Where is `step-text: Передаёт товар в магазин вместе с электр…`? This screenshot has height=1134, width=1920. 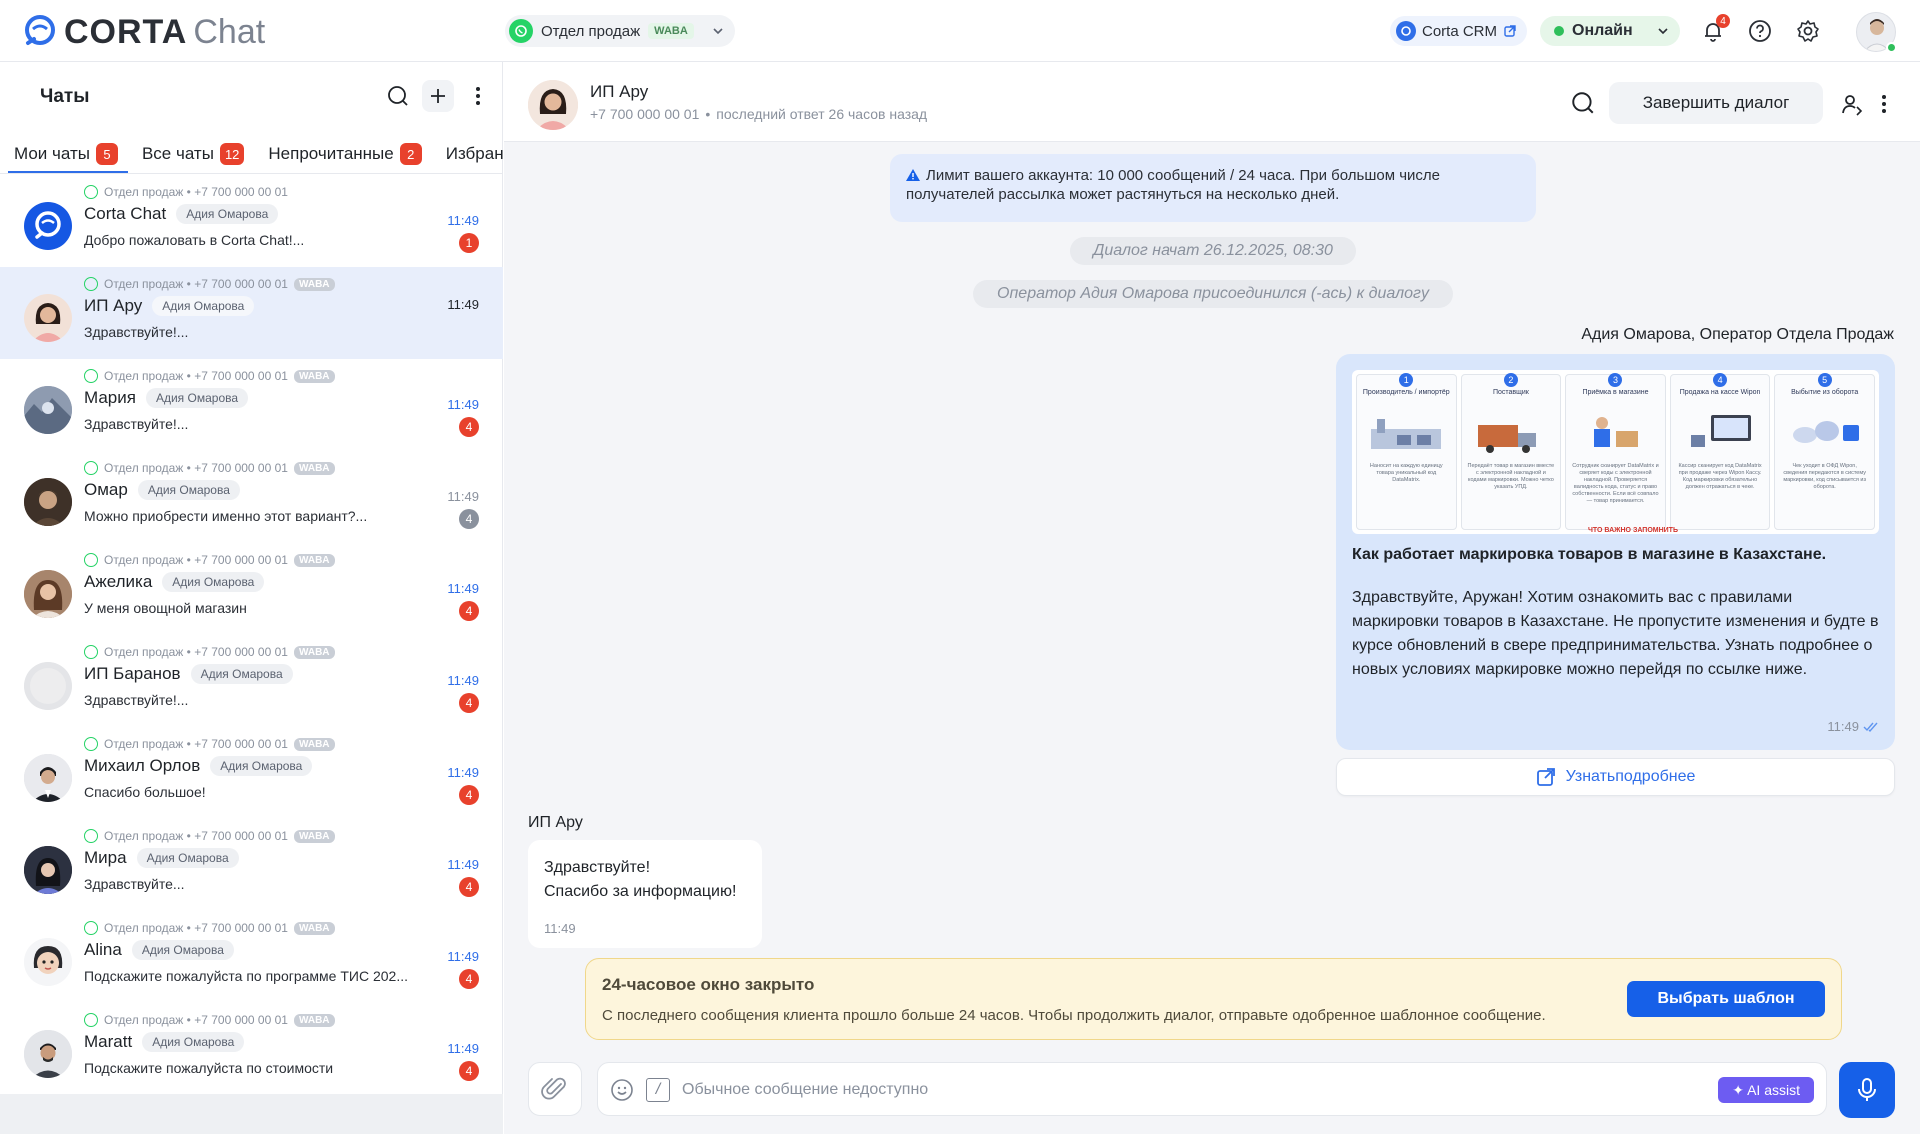 step-text: Передаёт товар в магазин вместе с электр… is located at coordinates (1511, 476).